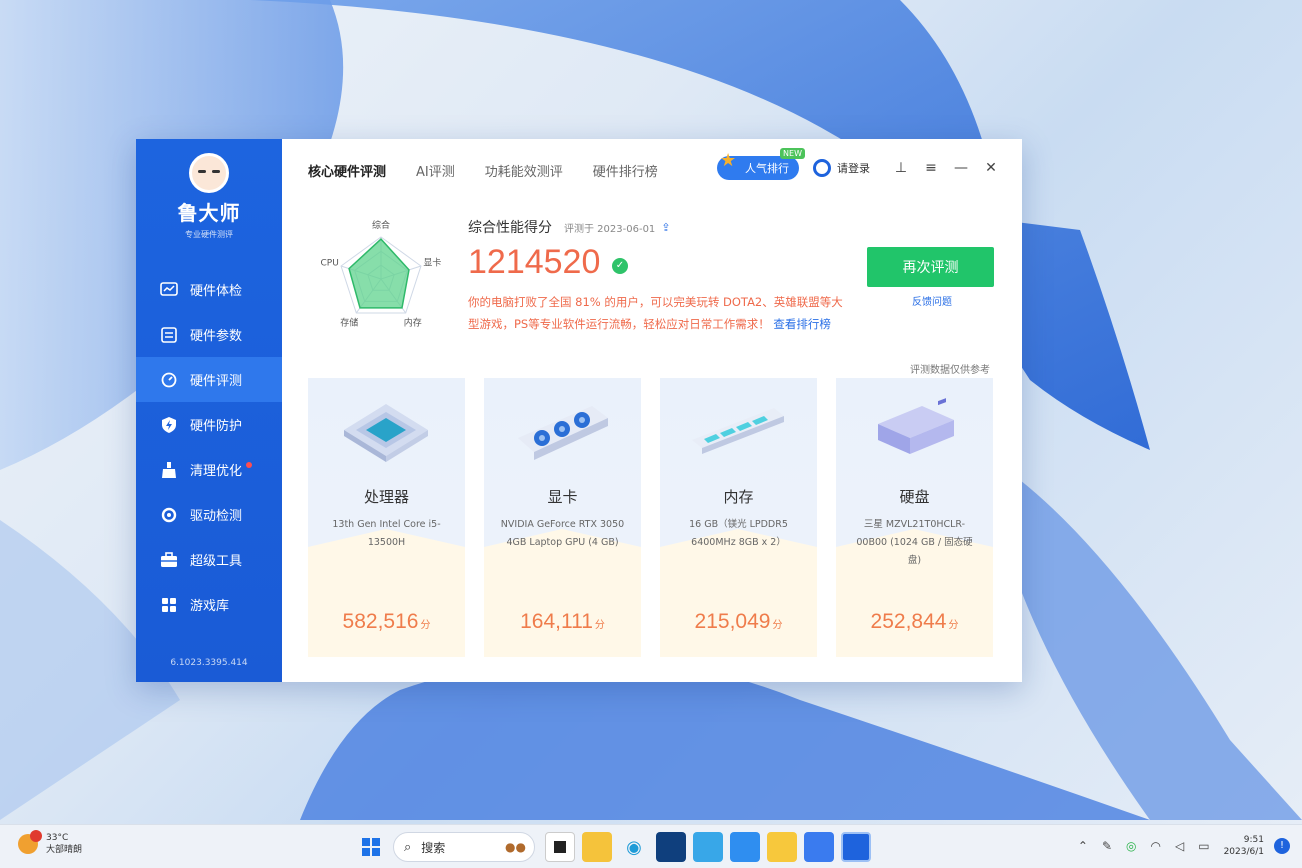 The image size is (1302, 868). I want to click on score-date: 评测于 2023-06-01, so click(610, 229).